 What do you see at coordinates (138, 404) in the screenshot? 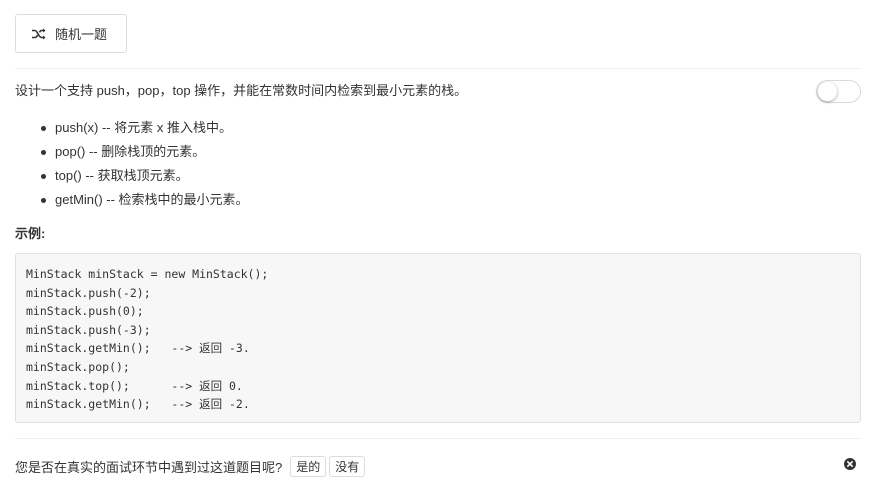
I see `code-line: minStack.getMin(); --> 返回 -2.` at bounding box center [138, 404].